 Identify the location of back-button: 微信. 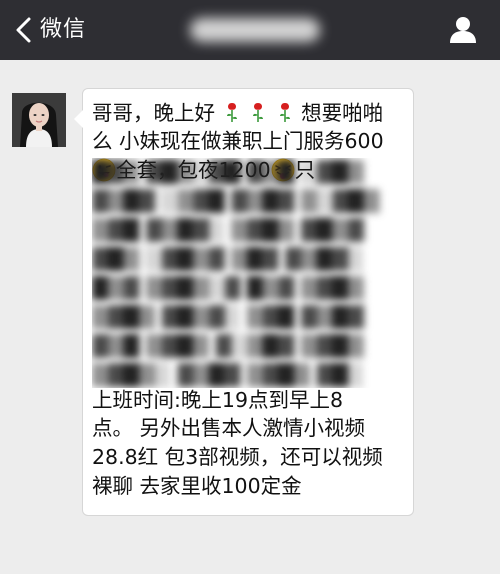
(48, 30).